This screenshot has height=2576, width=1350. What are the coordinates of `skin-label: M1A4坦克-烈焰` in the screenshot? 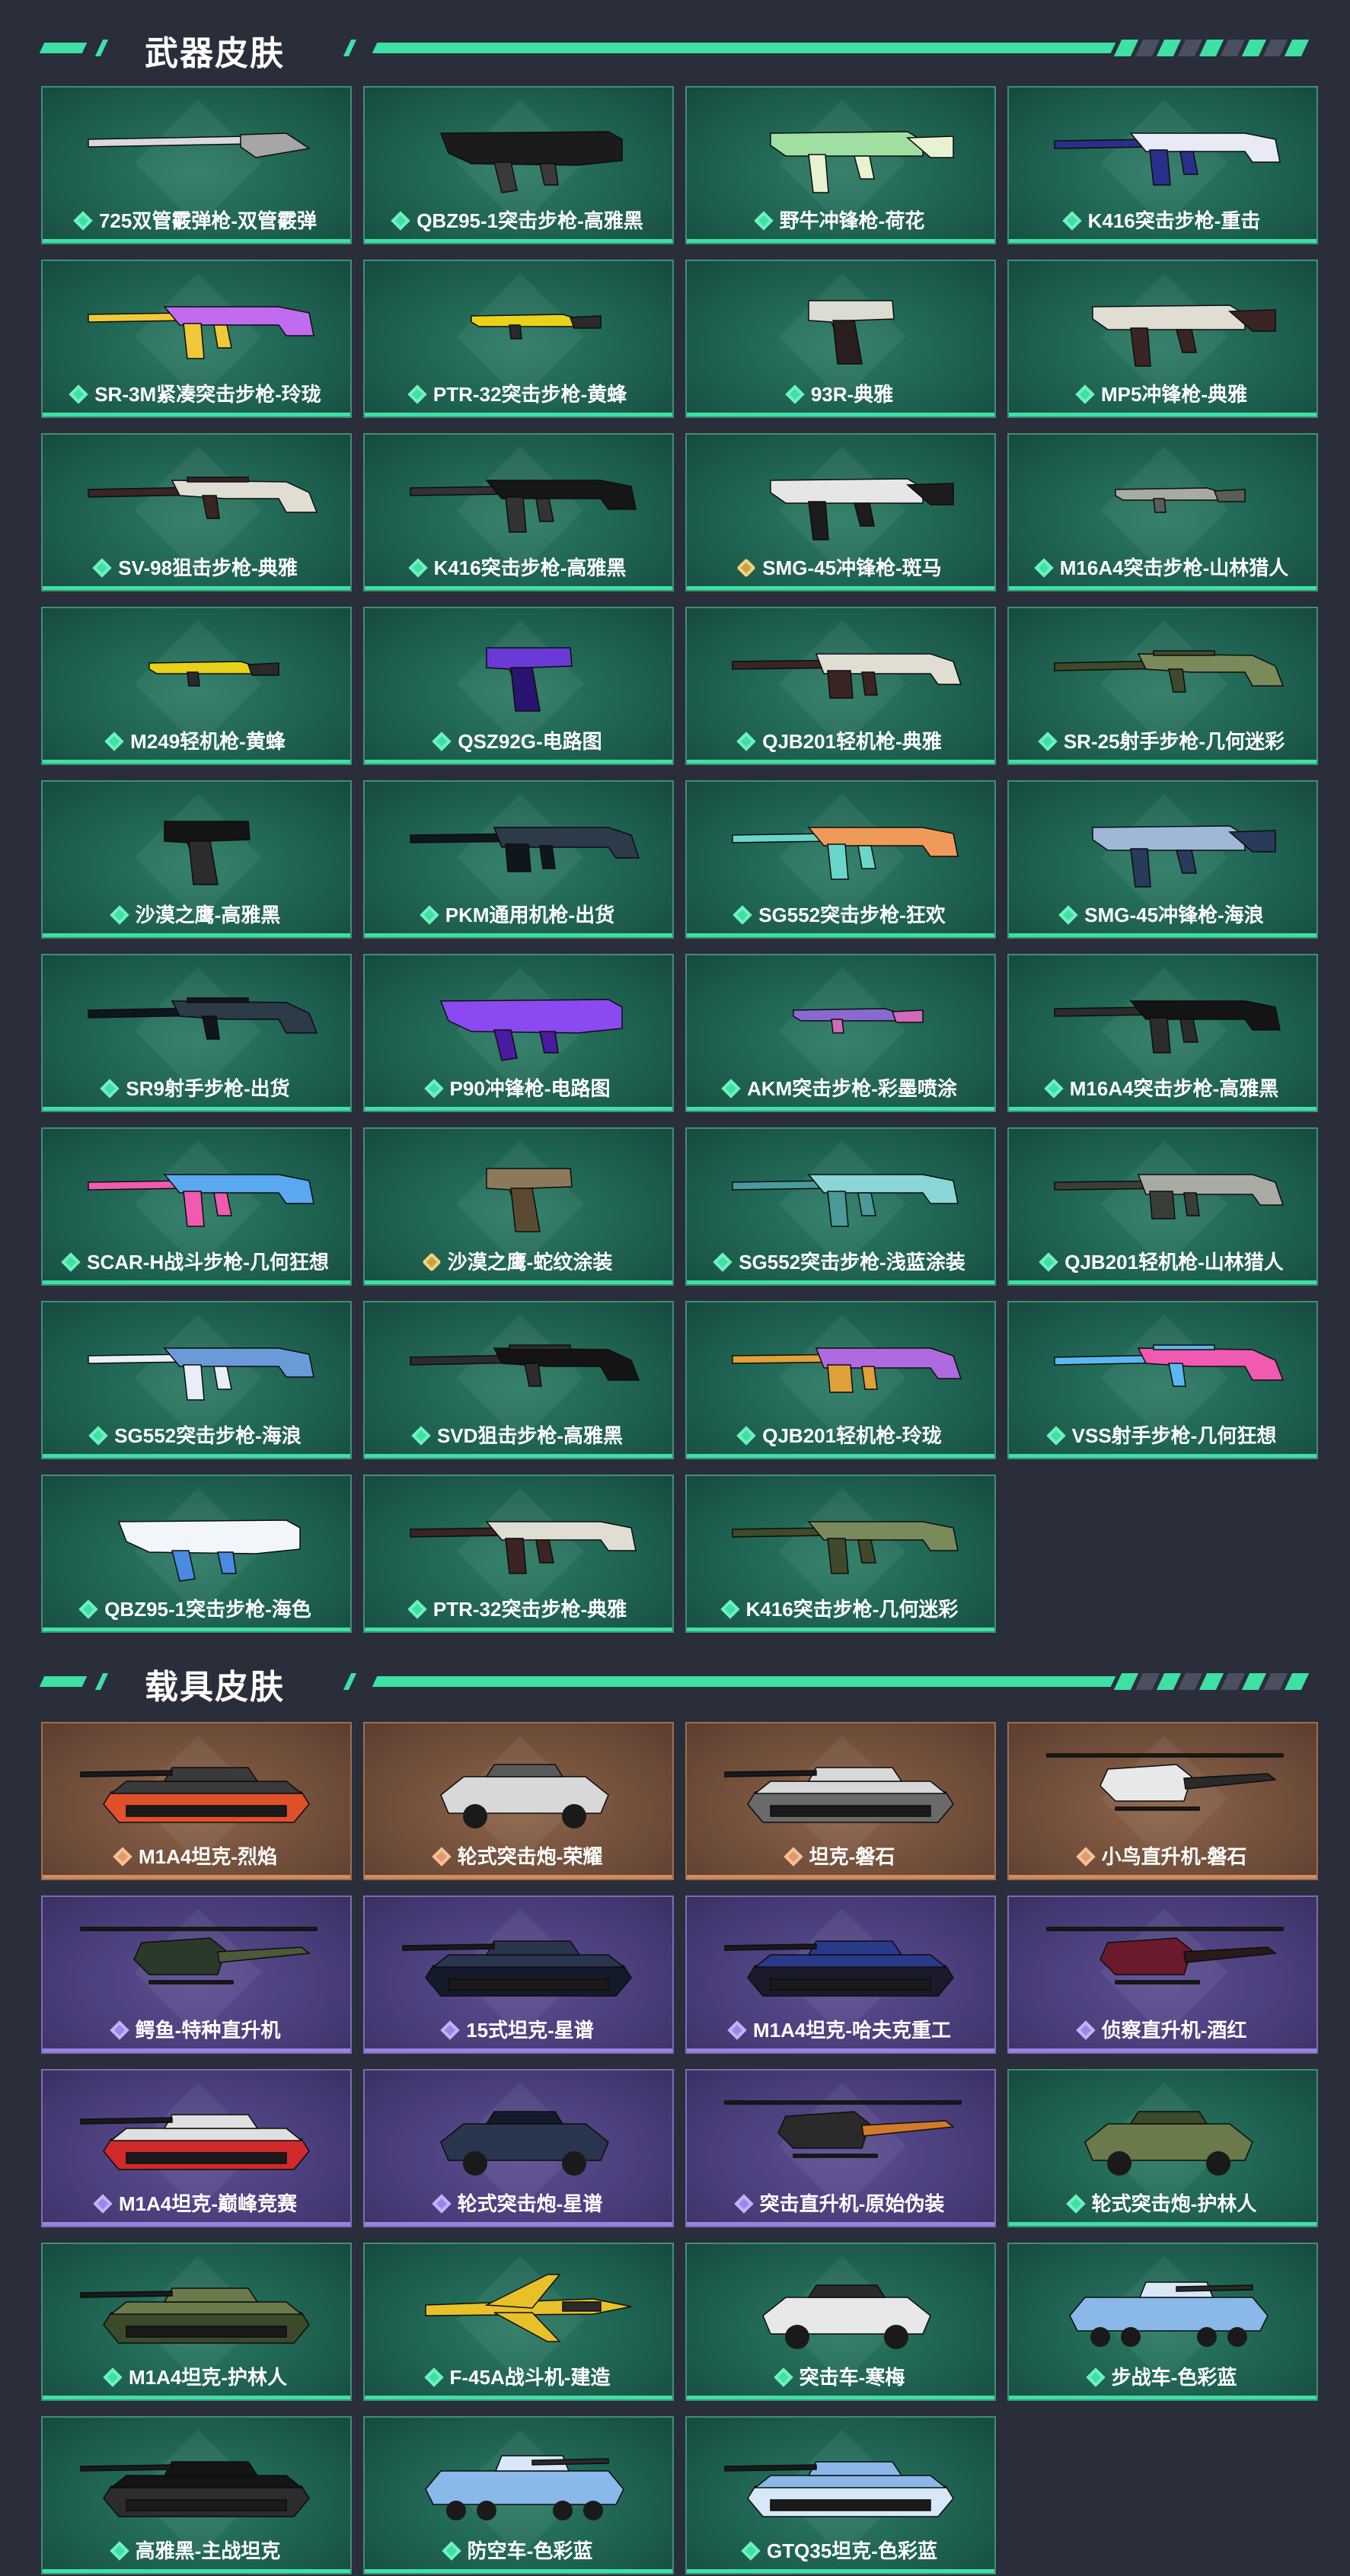 It's located at (196, 1856).